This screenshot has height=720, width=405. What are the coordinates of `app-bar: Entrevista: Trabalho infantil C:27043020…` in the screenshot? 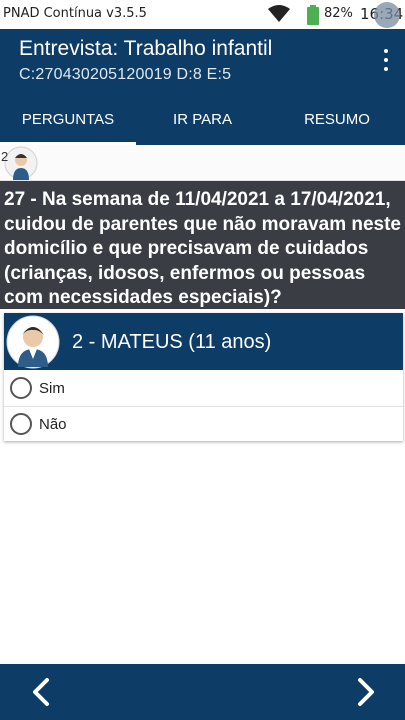 It's located at (202, 61).